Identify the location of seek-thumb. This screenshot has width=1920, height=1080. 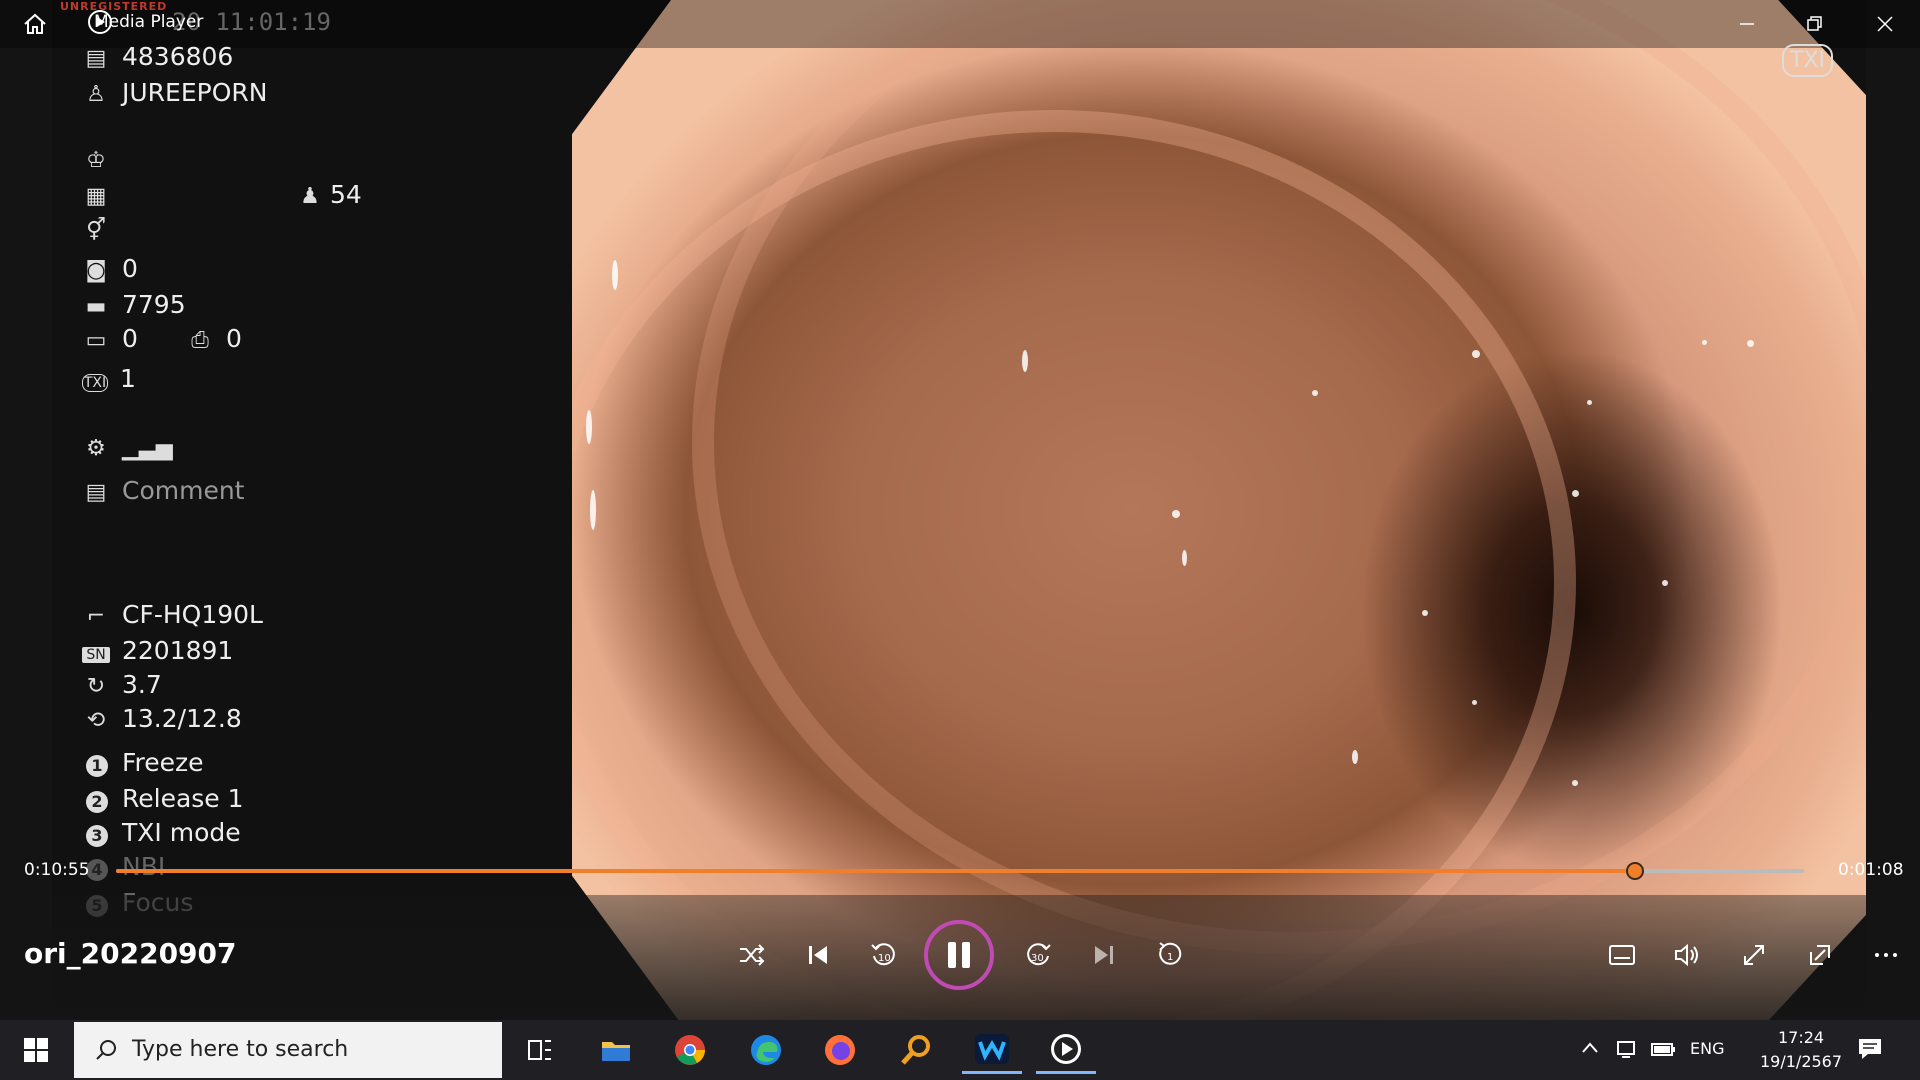
(1635, 871).